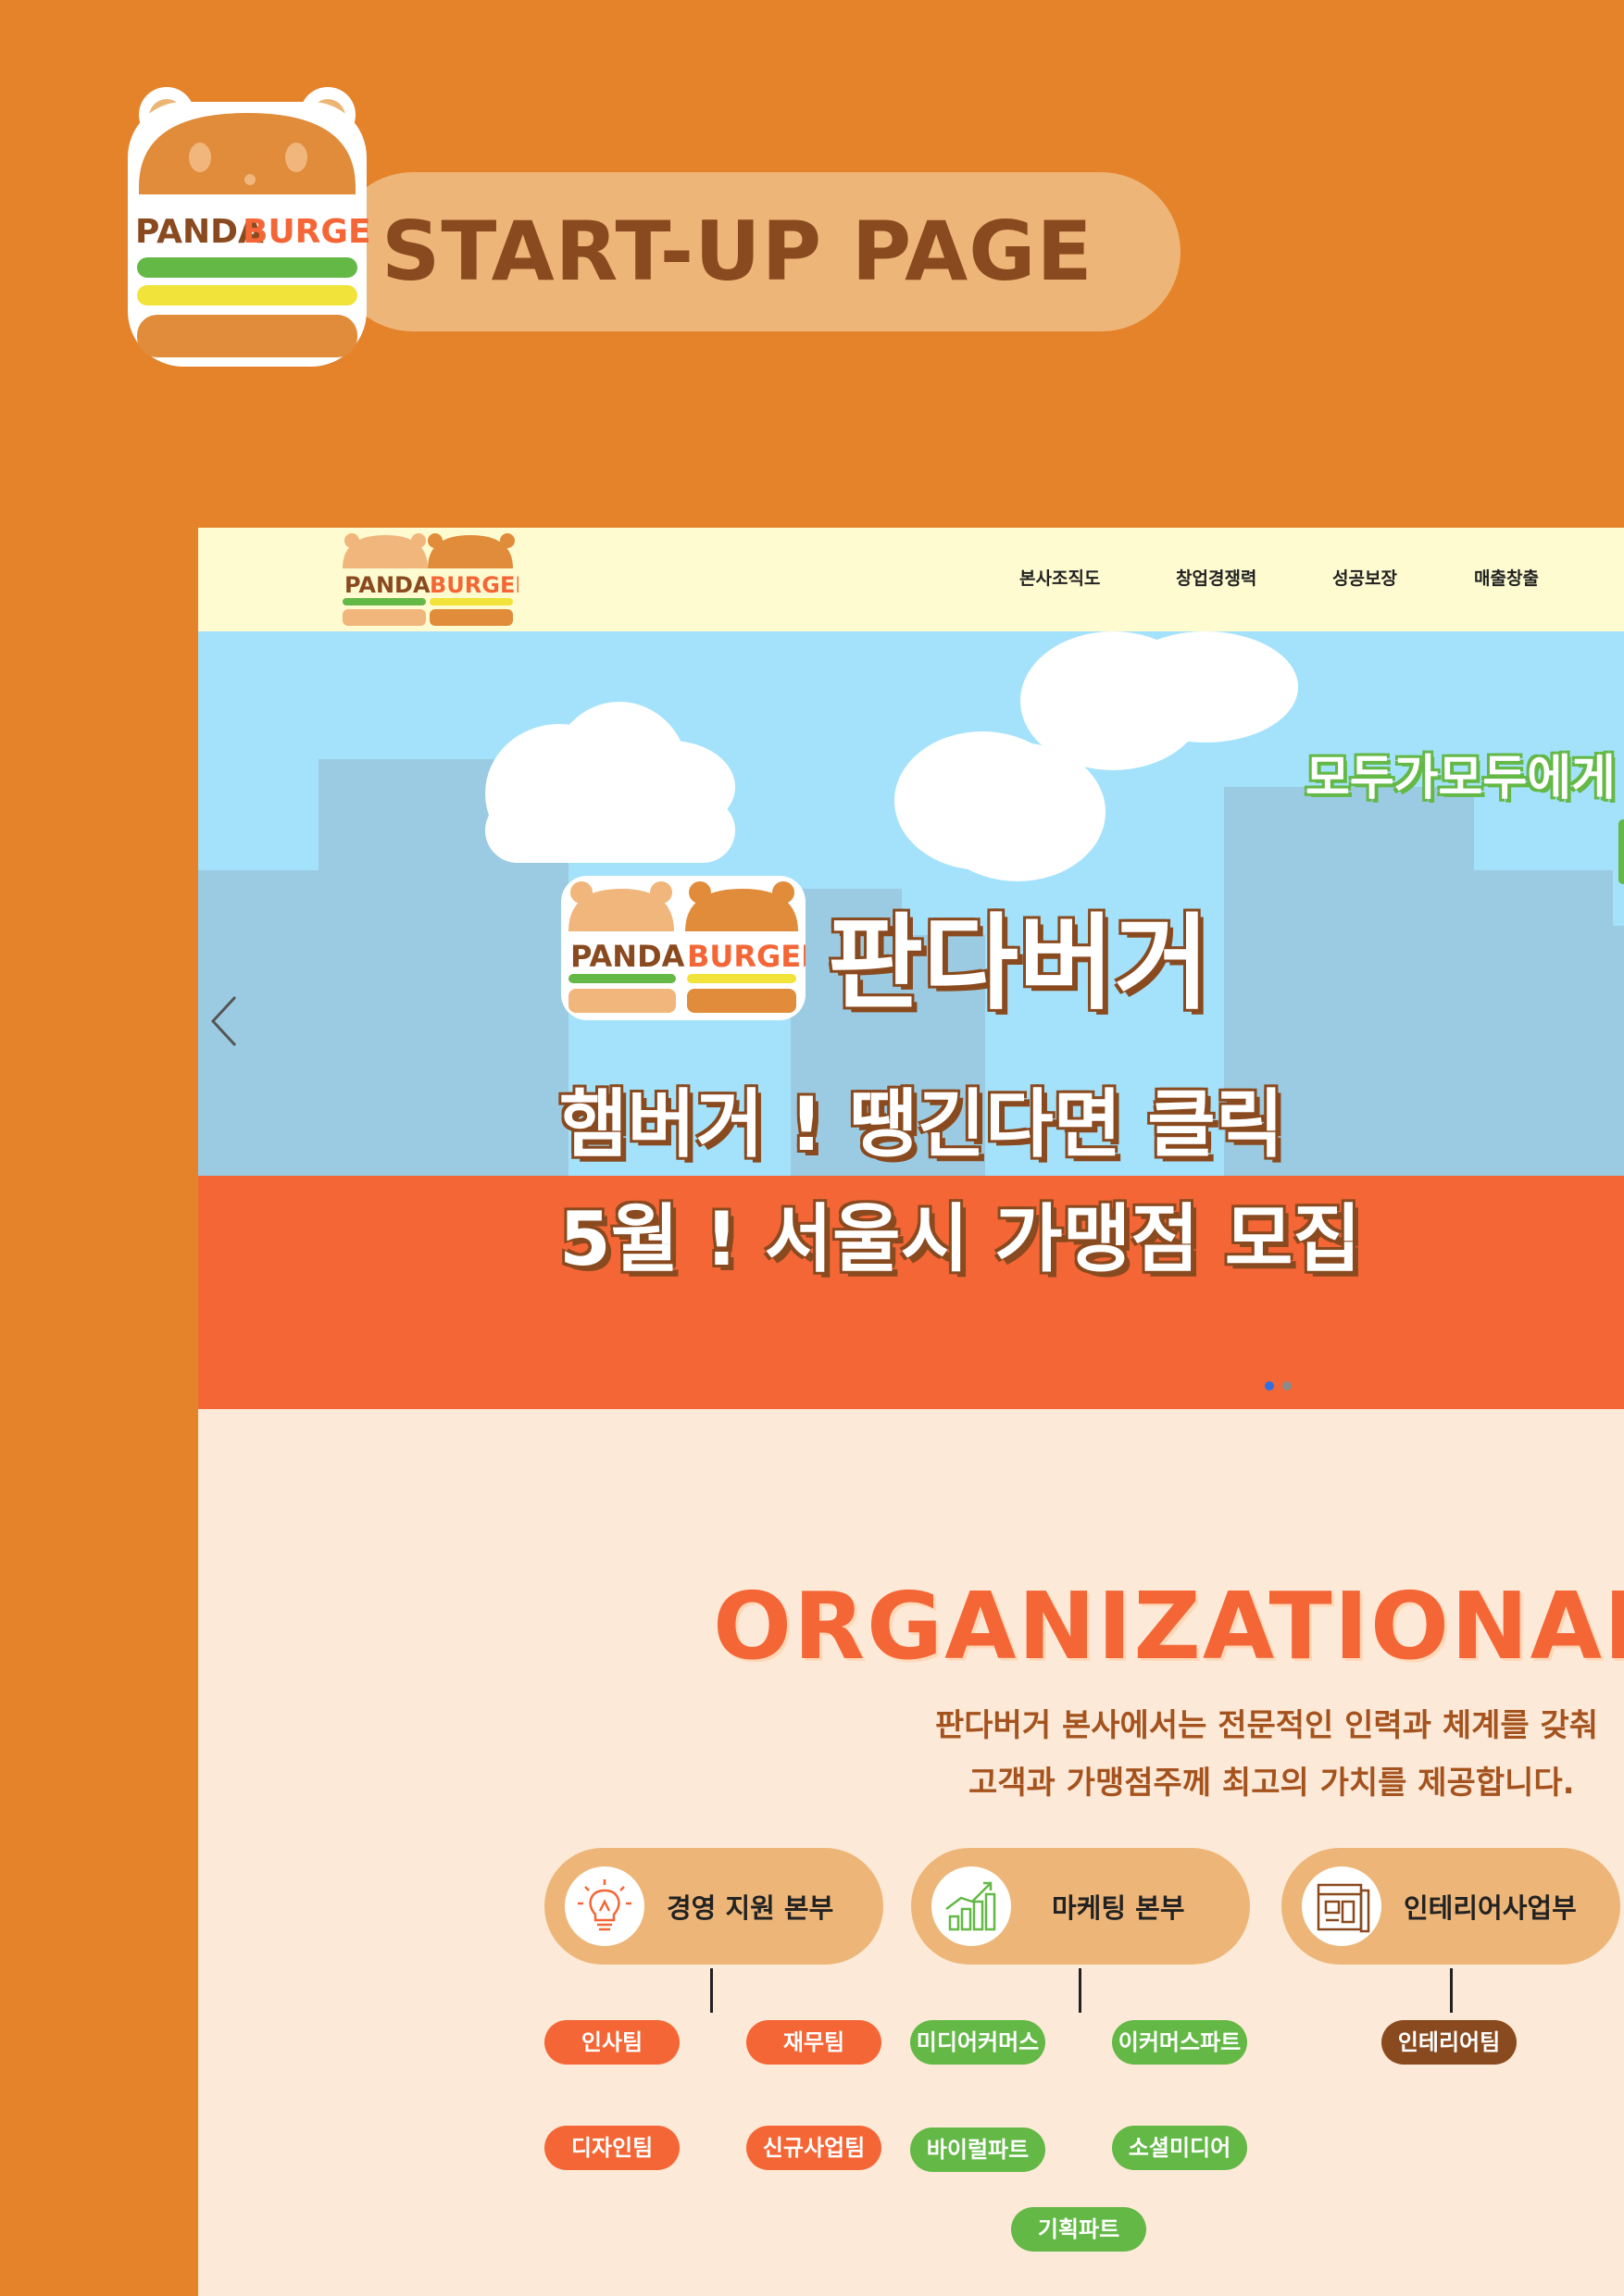 This screenshot has width=1624, height=2296. I want to click on dept-label: 경영 지원 본부, so click(750, 1908).